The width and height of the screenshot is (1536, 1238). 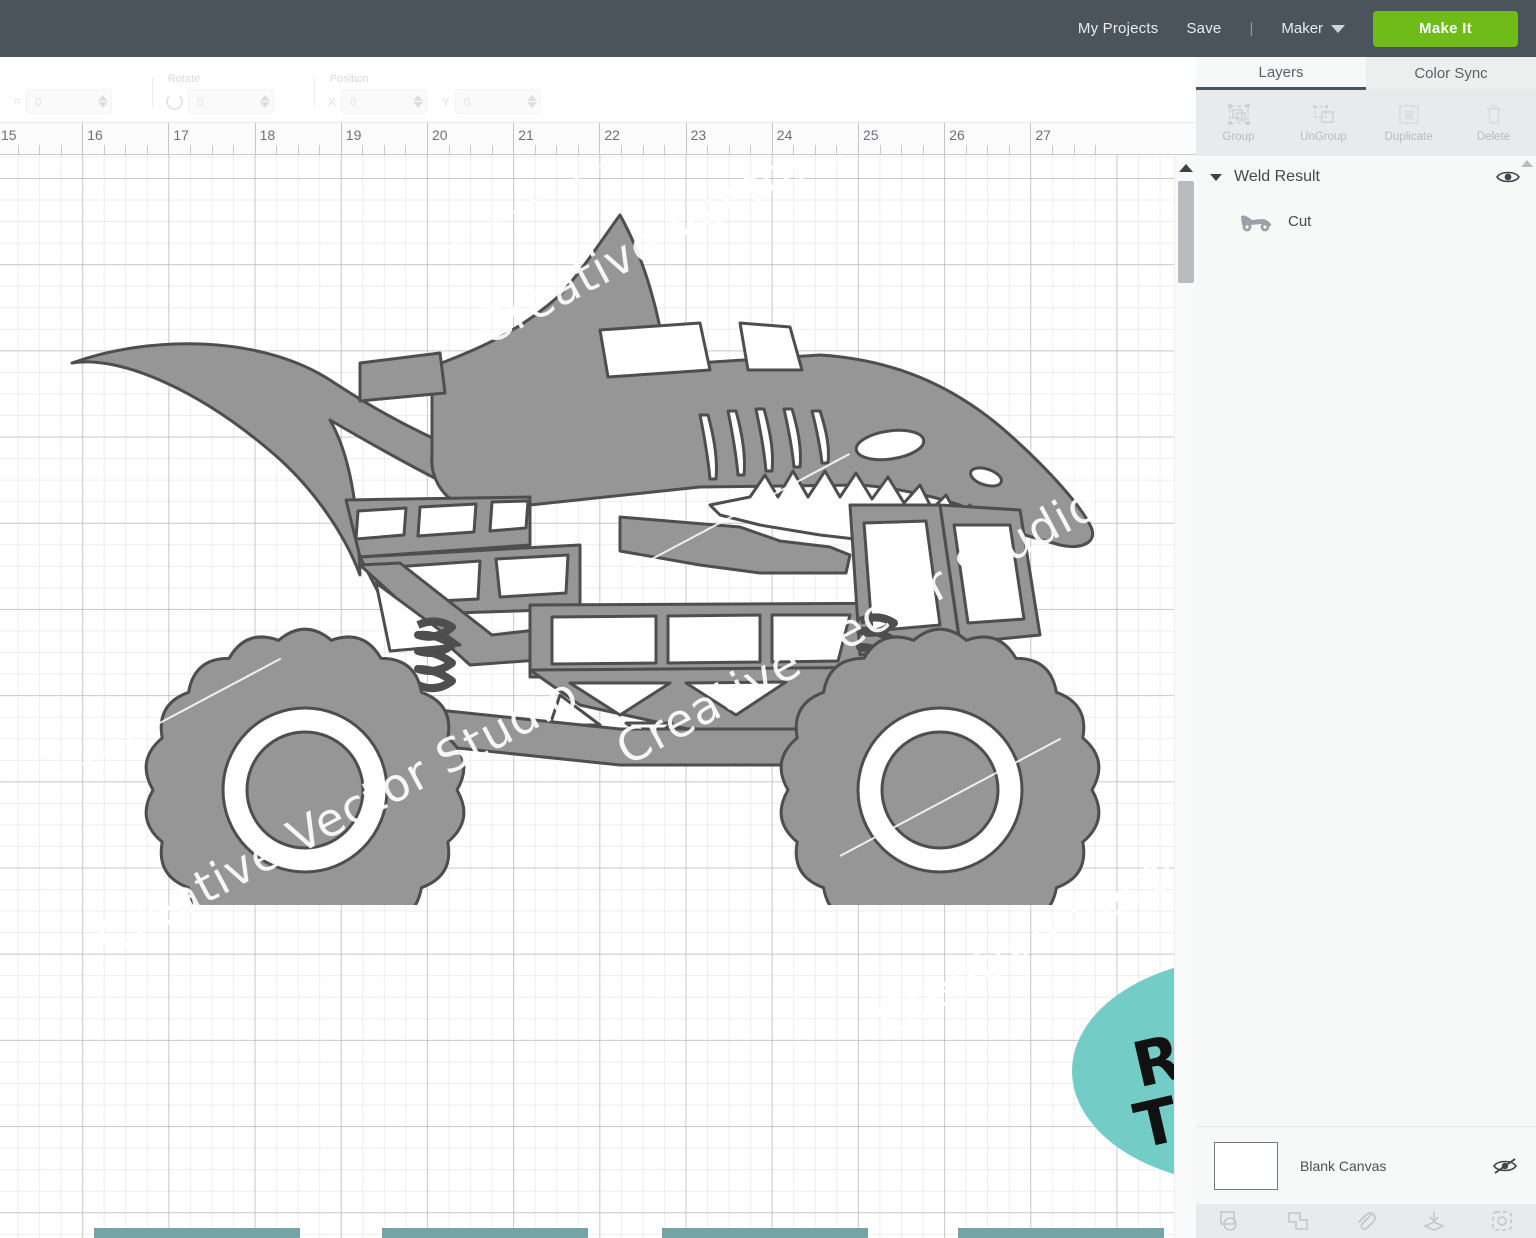 What do you see at coordinates (305, 790) in the screenshot?
I see `rear-wheel-hub` at bounding box center [305, 790].